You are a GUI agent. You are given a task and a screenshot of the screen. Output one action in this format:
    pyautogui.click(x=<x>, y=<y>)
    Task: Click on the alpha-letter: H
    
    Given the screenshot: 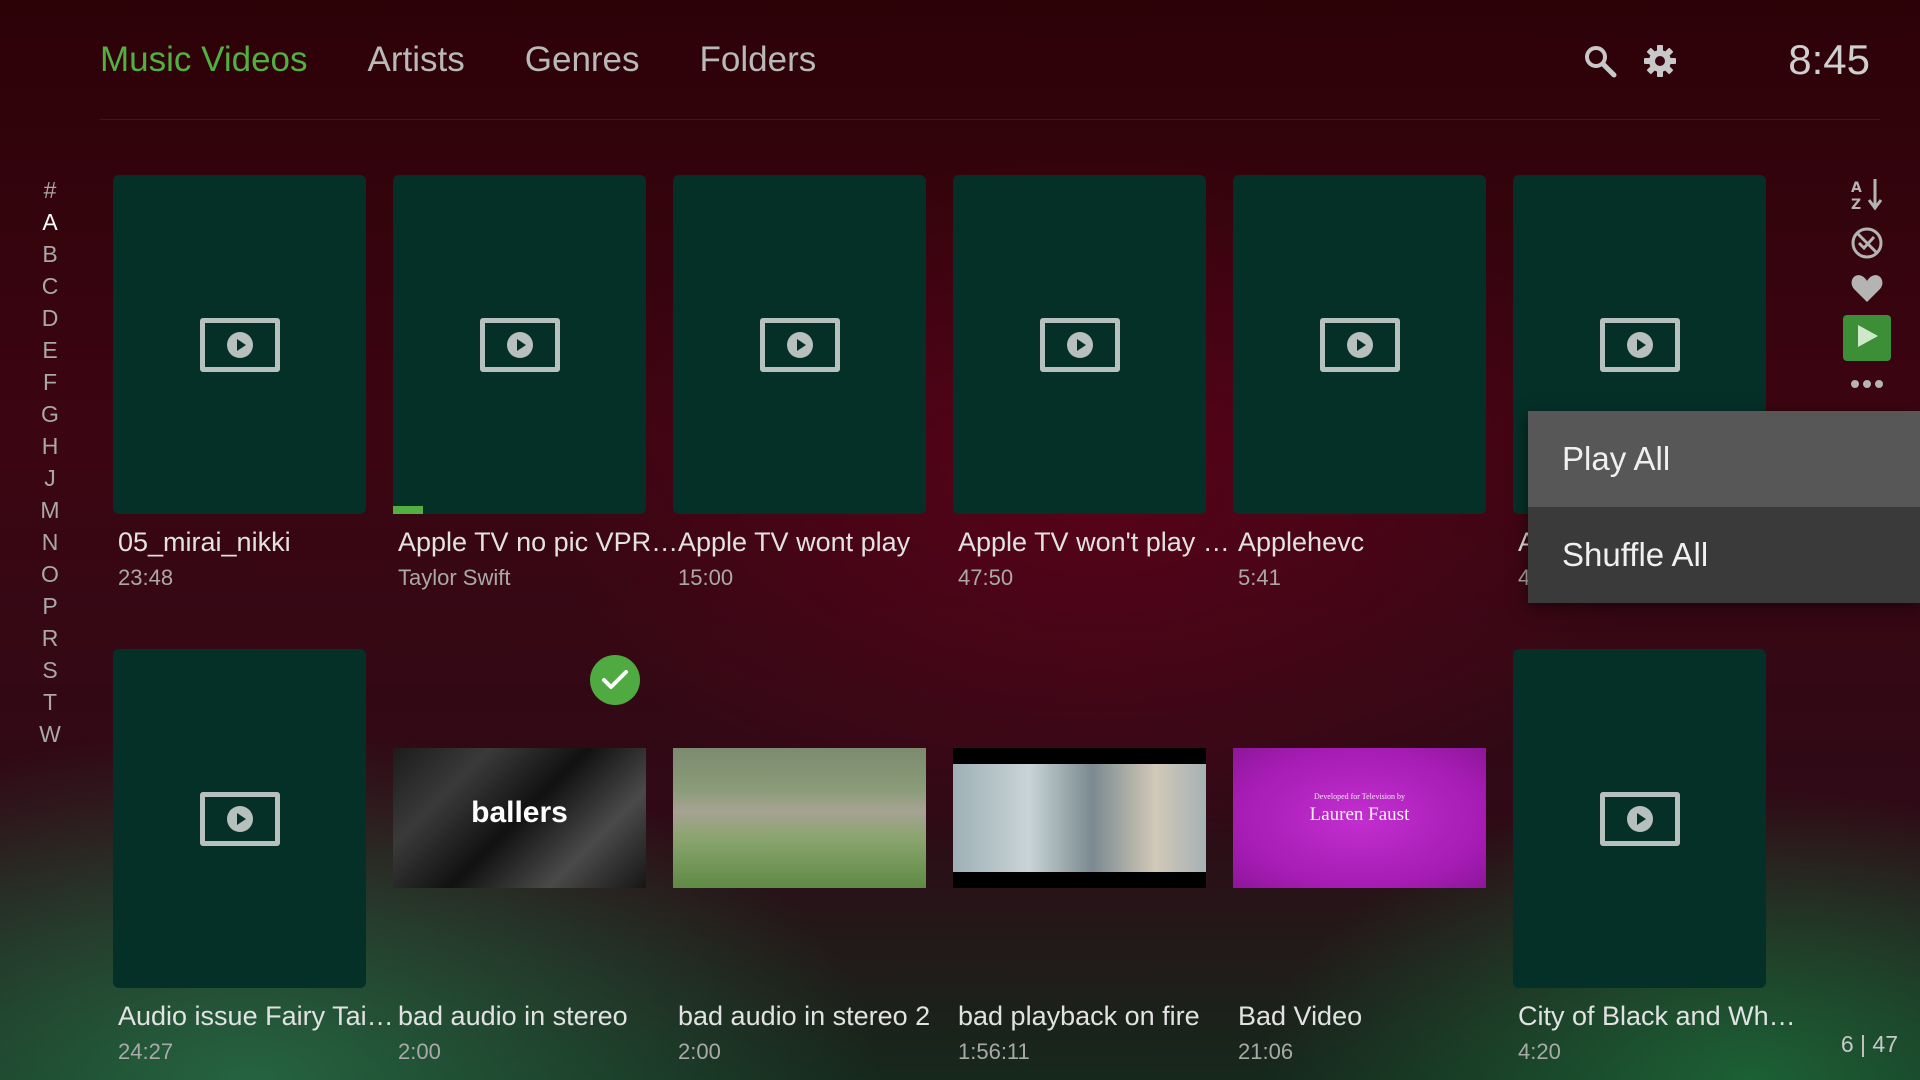 What is the action you would take?
    pyautogui.click(x=50, y=446)
    